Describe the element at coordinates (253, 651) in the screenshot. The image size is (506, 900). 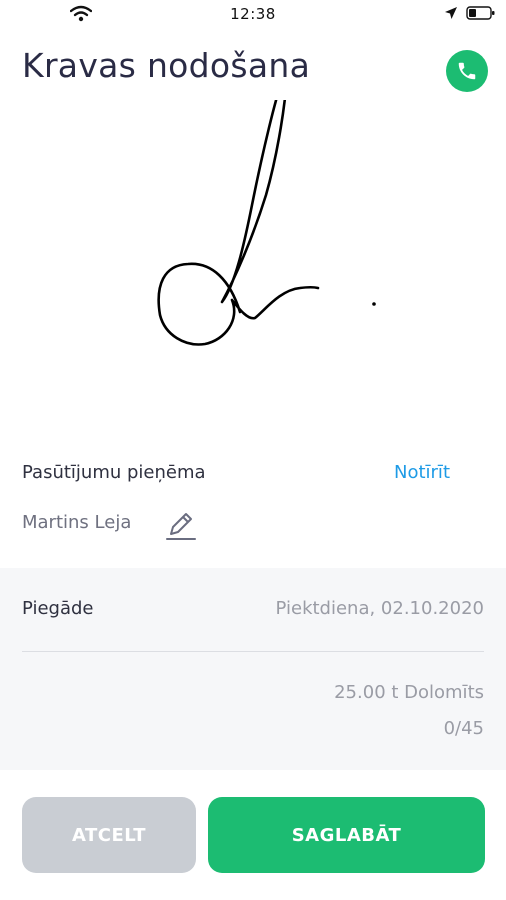
I see `divider` at that location.